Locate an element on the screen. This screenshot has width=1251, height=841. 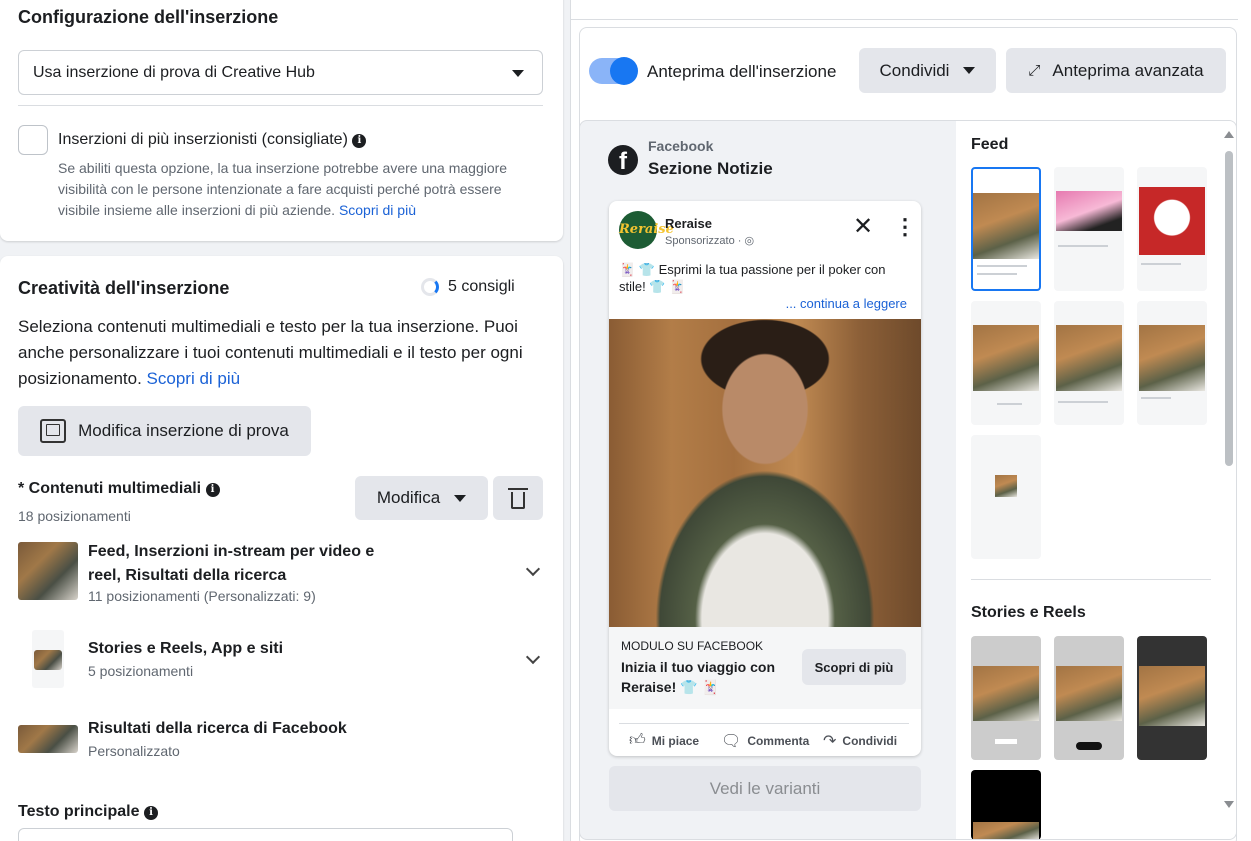
more-options-icon: ⋮ is located at coordinates (905, 227).